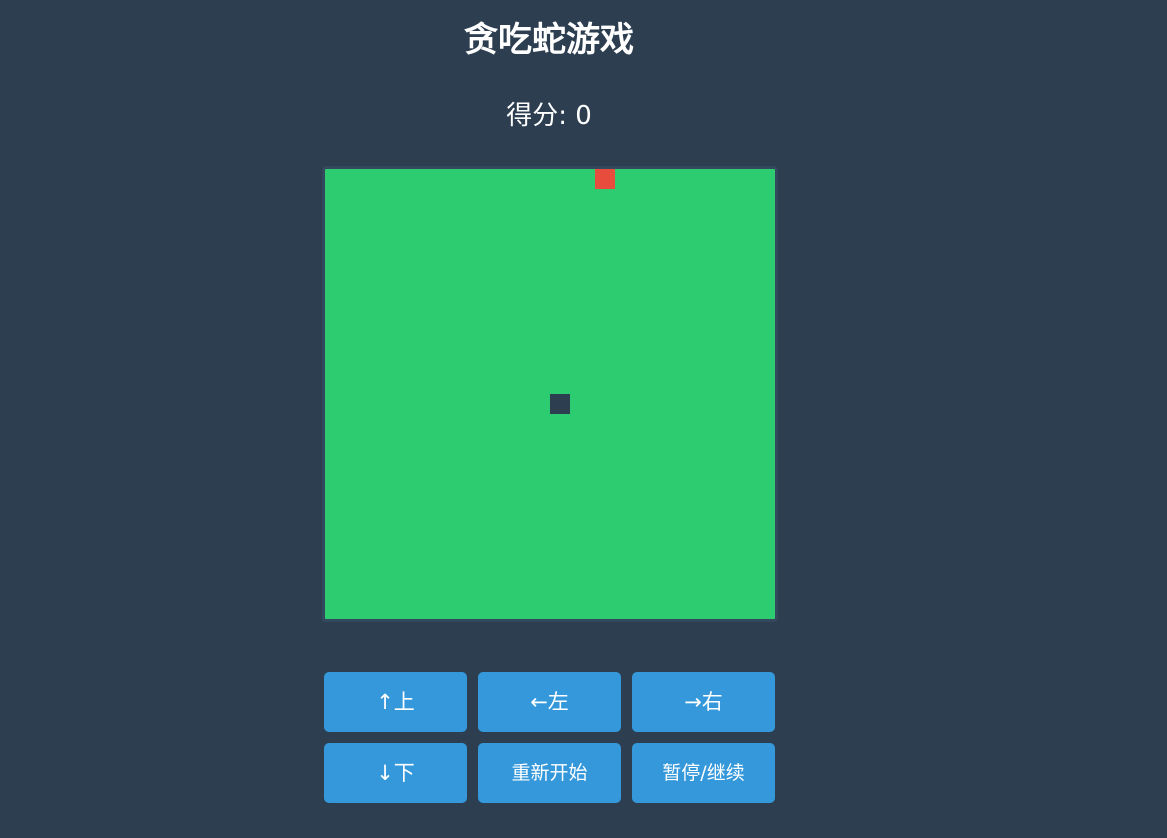 Image resolution: width=1167 pixels, height=838 pixels. Describe the element at coordinates (703, 773) in the screenshot. I see `pause-resume-button: 暂停/继续` at that location.